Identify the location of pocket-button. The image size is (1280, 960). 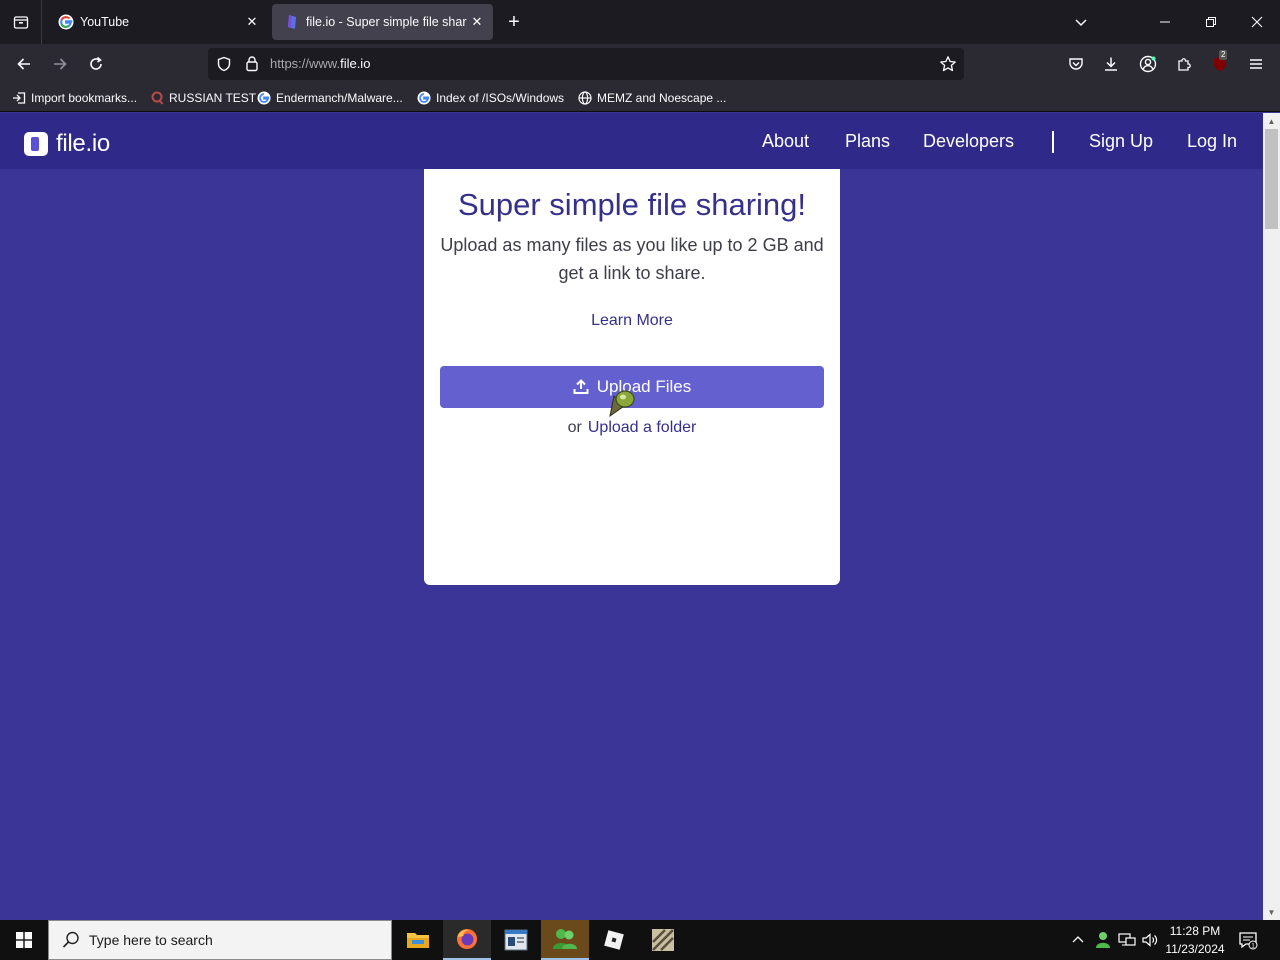
(1076, 64).